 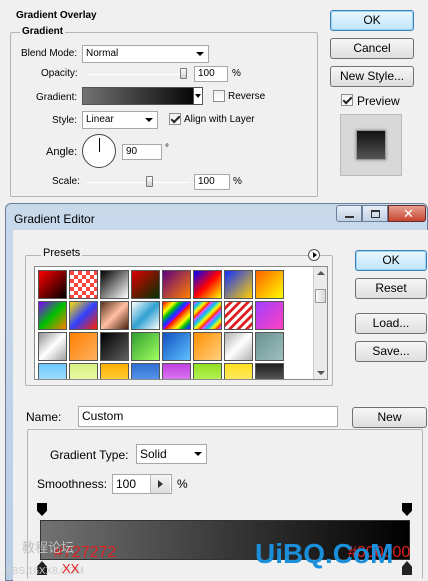 I want to click on window-title: Gradient Editor, so click(x=54, y=219).